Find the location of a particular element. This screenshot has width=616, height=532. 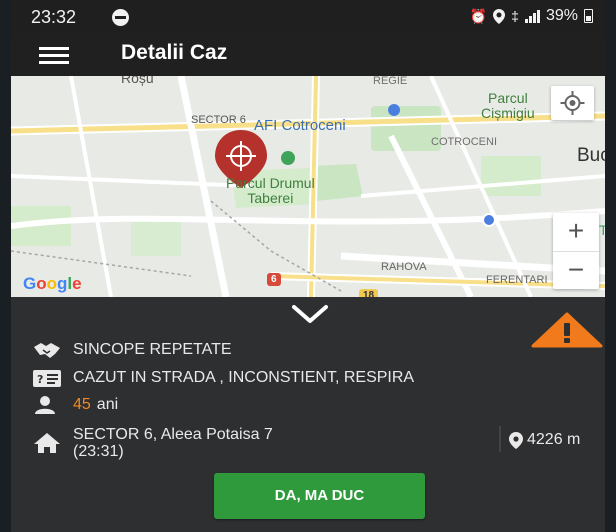

crosshair-icon is located at coordinates (572, 103).